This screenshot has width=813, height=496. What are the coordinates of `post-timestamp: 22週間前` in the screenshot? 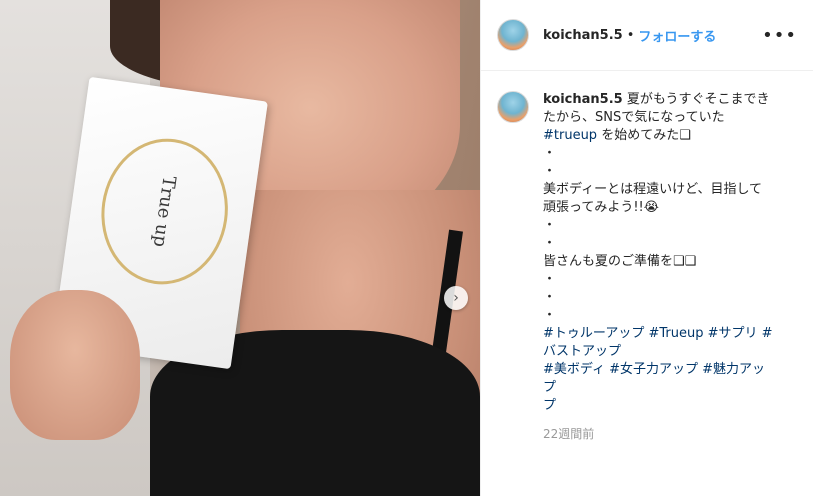 It's located at (678, 433).